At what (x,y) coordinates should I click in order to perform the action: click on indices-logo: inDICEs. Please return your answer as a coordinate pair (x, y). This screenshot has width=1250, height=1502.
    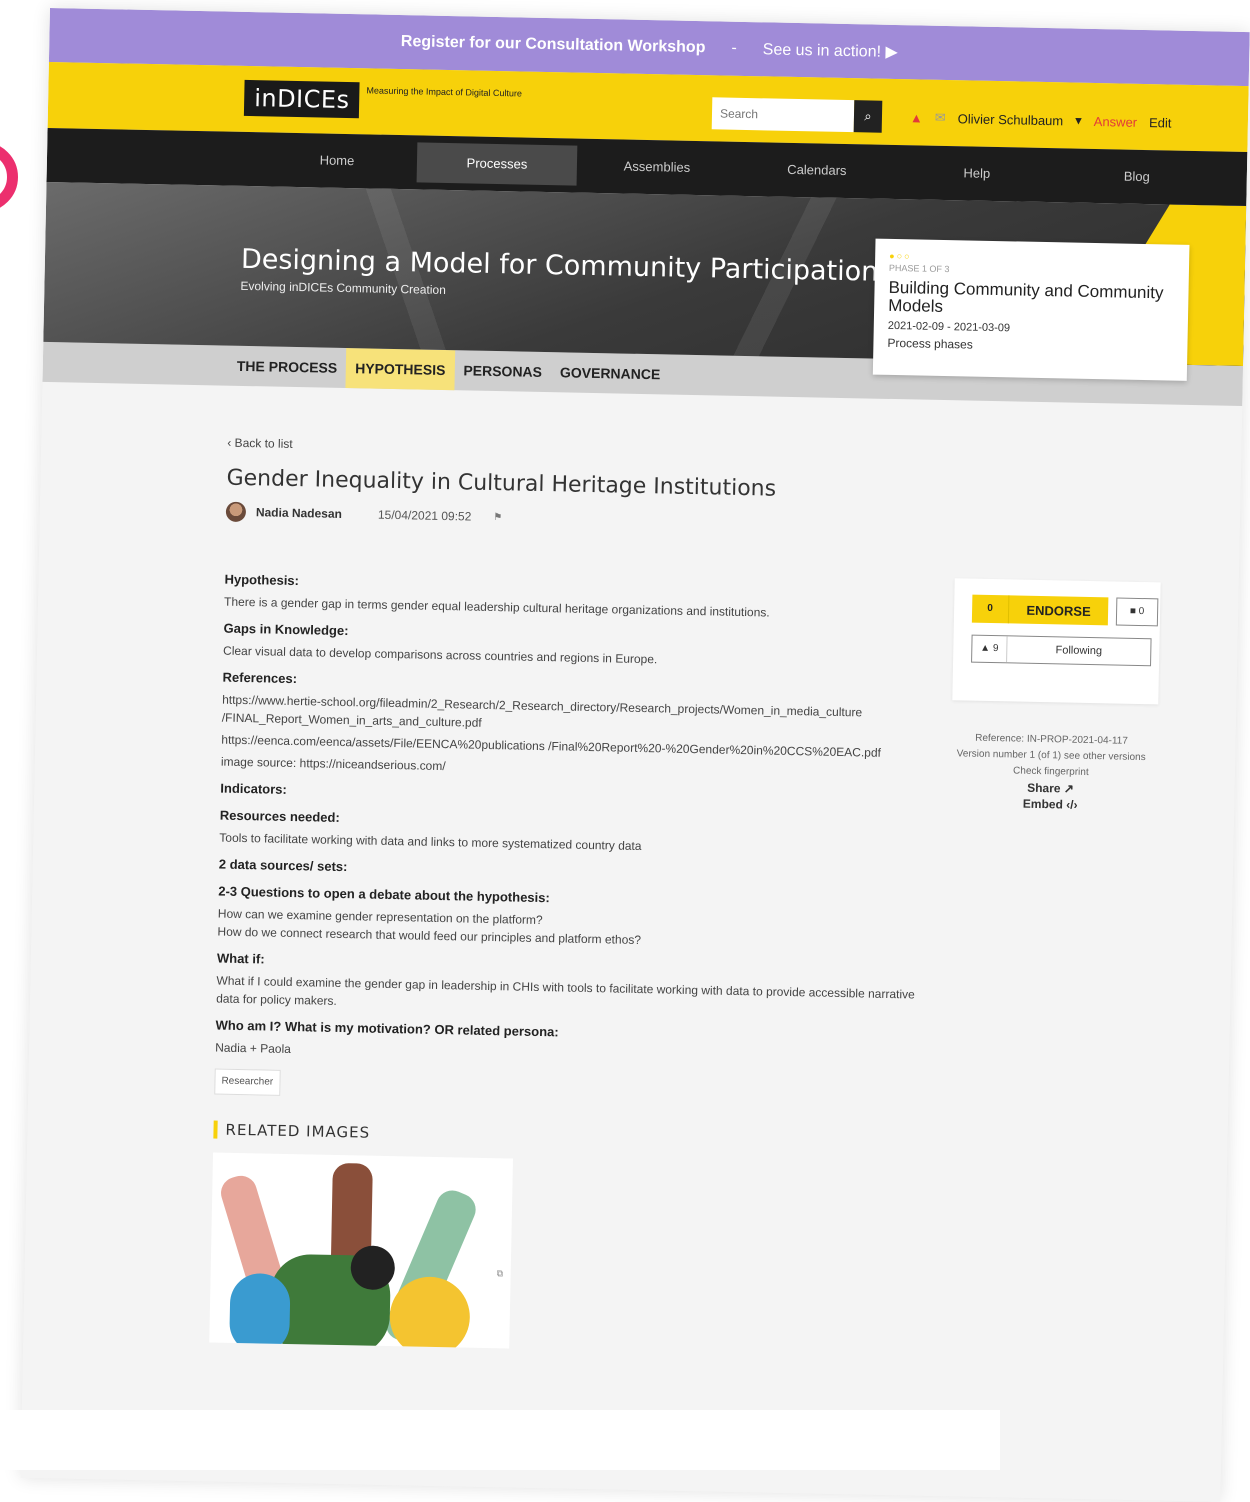
    Looking at the image, I should click on (301, 99).